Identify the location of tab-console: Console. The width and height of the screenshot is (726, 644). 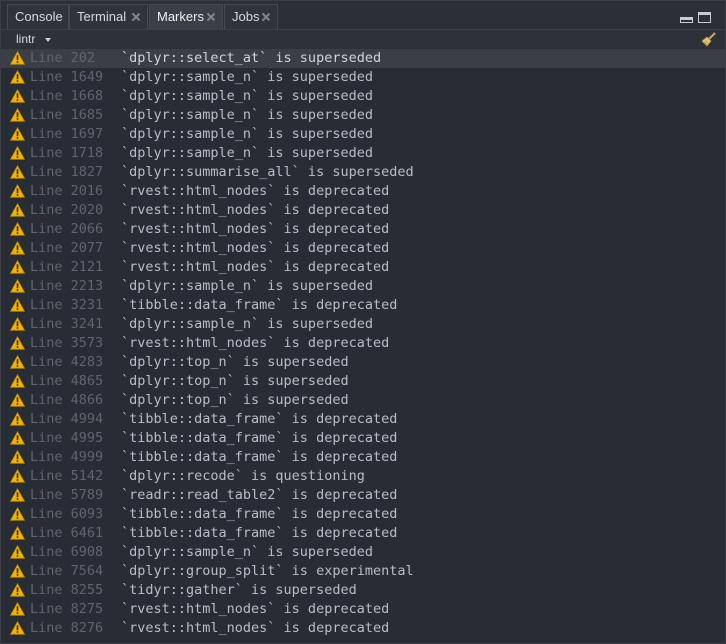
(38, 16).